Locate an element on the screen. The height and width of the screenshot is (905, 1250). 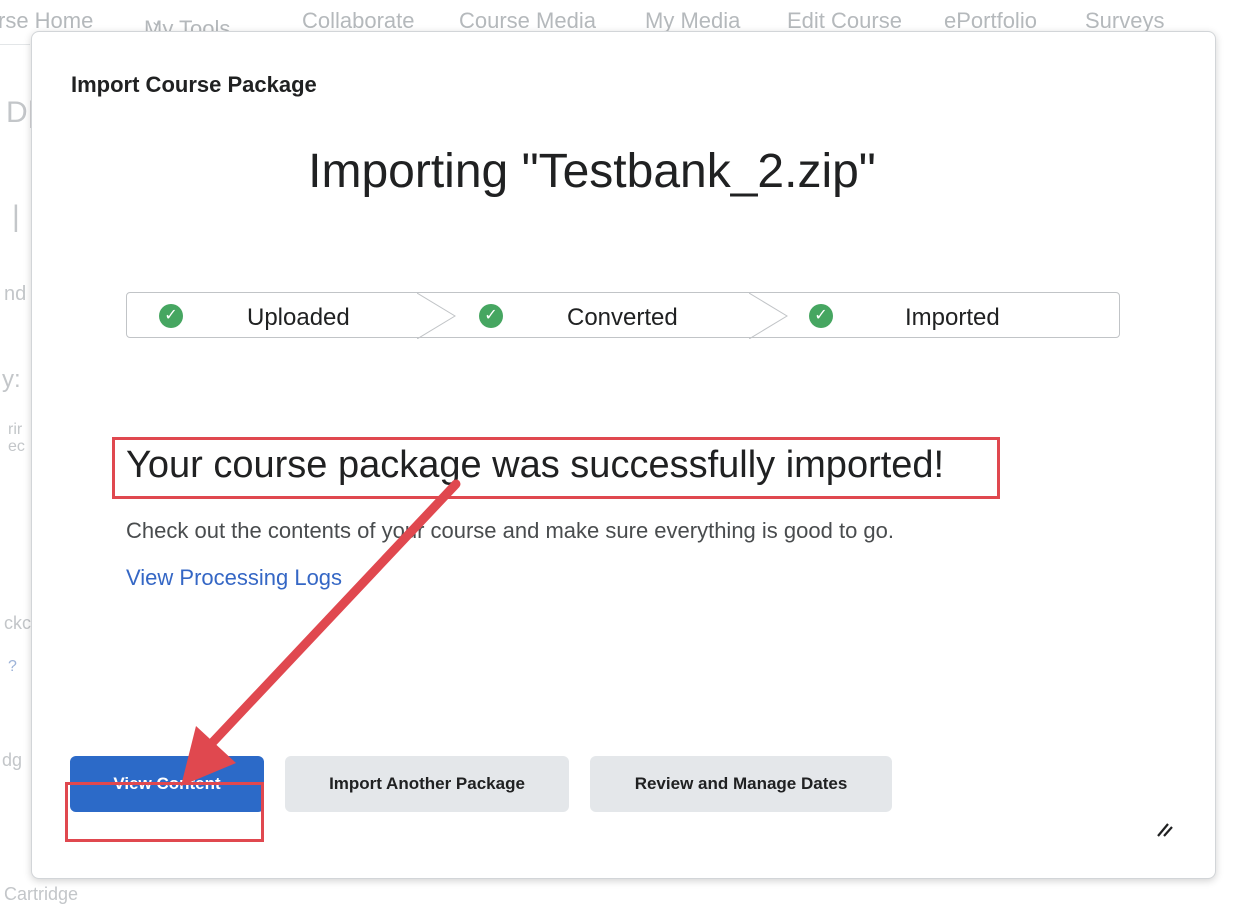
step-label: Converted is located at coordinates (622, 317).